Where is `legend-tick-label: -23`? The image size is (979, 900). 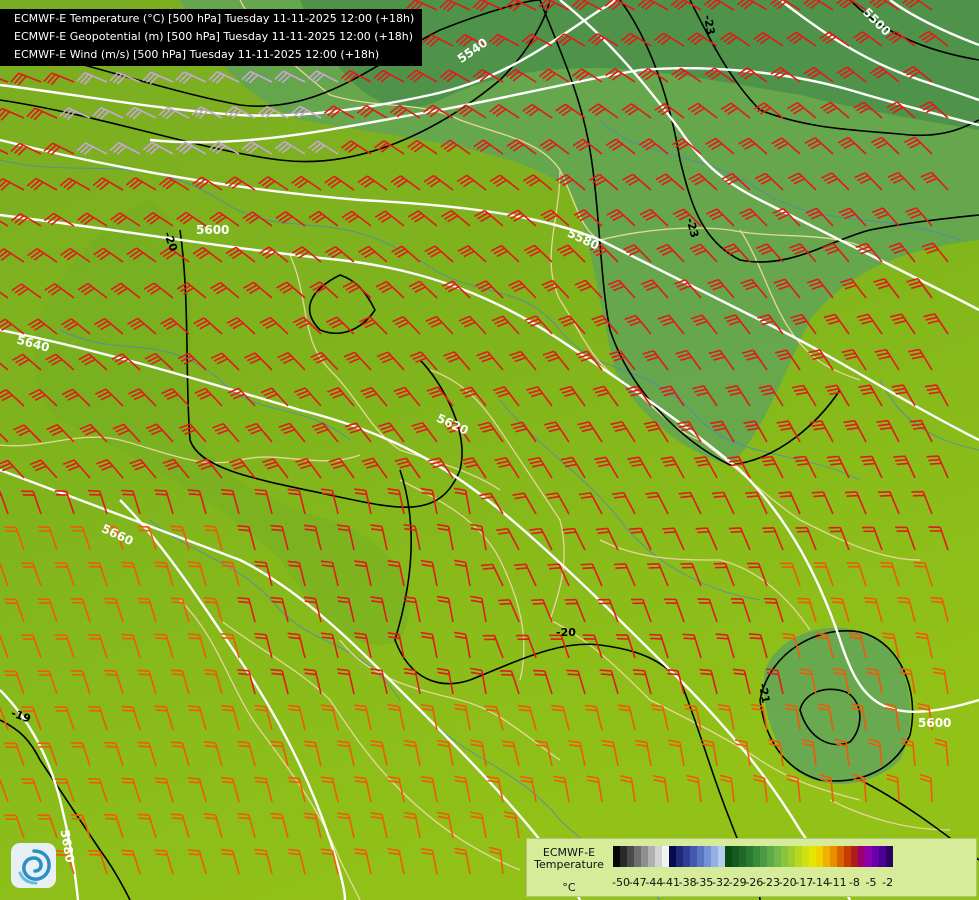 legend-tick-label: -23 is located at coordinates (771, 882).